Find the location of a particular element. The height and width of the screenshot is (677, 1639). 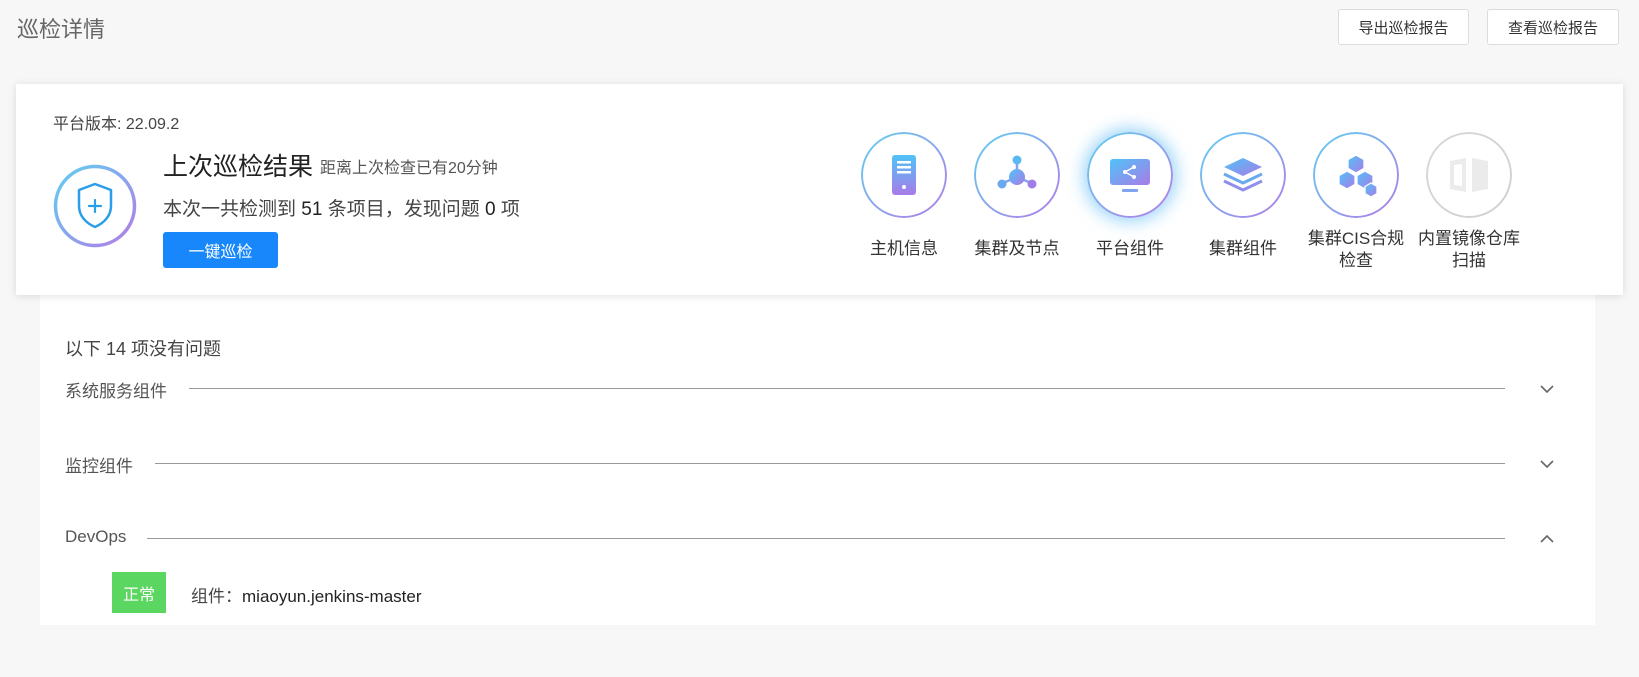

category-cluster-nodes-label: 集群及节点 is located at coordinates (1017, 248).